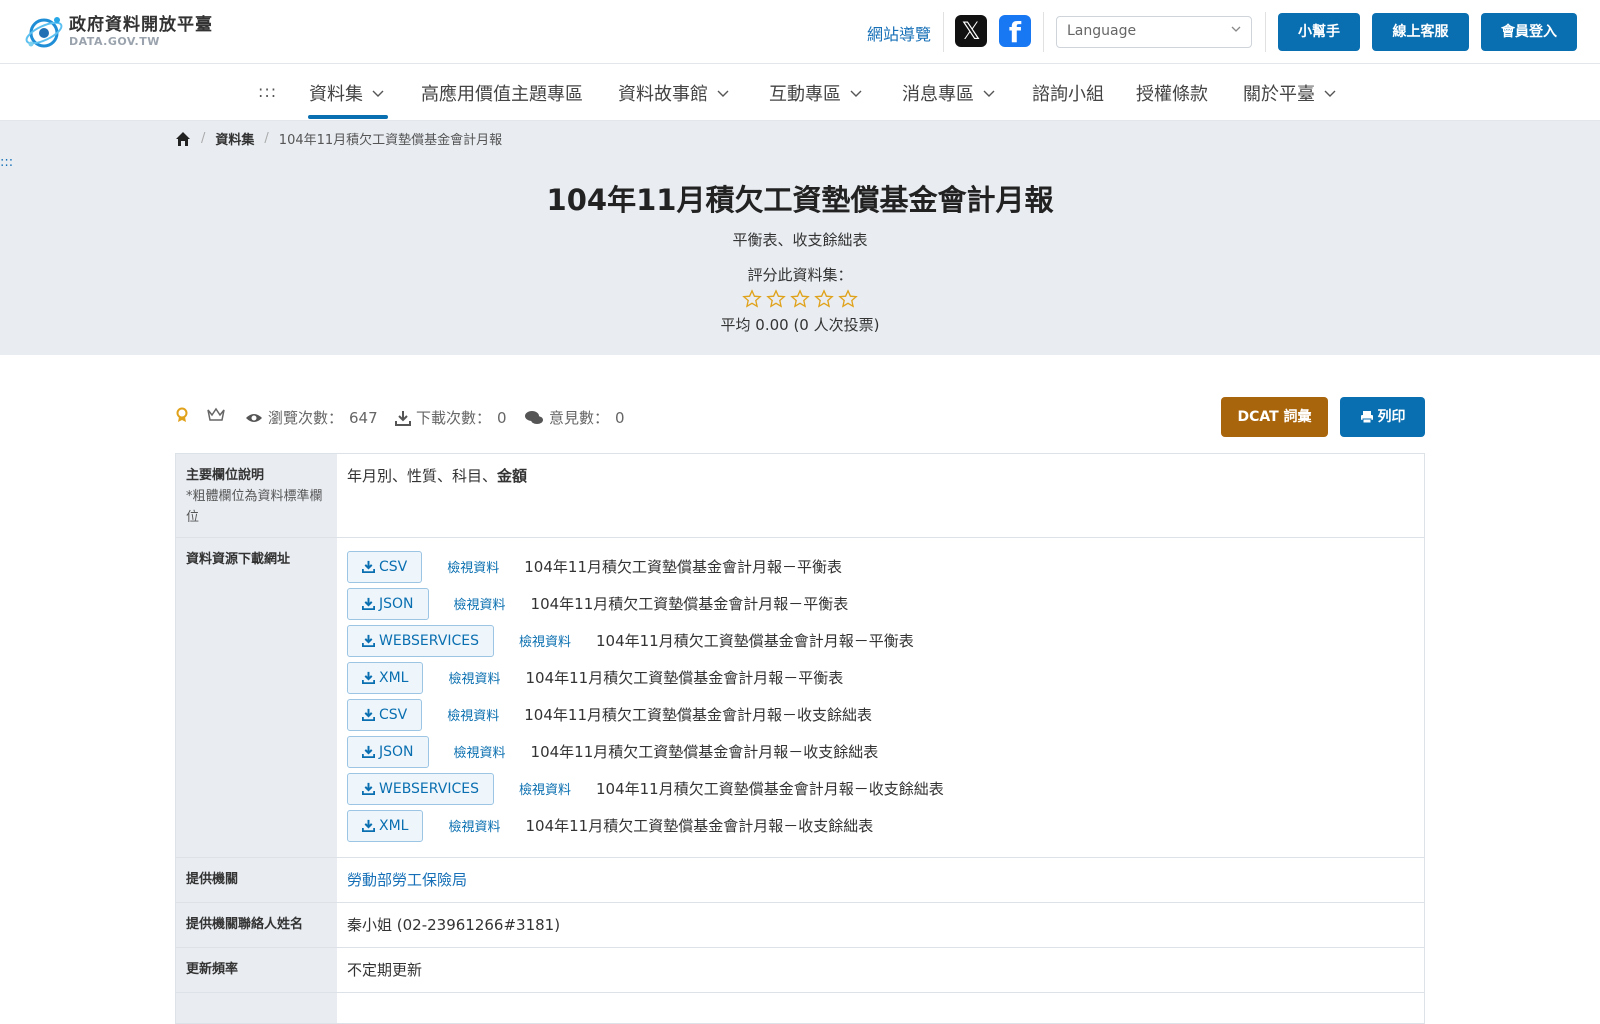  Describe the element at coordinates (396, 751) in the screenshot. I see `format-label: JSON` at that location.